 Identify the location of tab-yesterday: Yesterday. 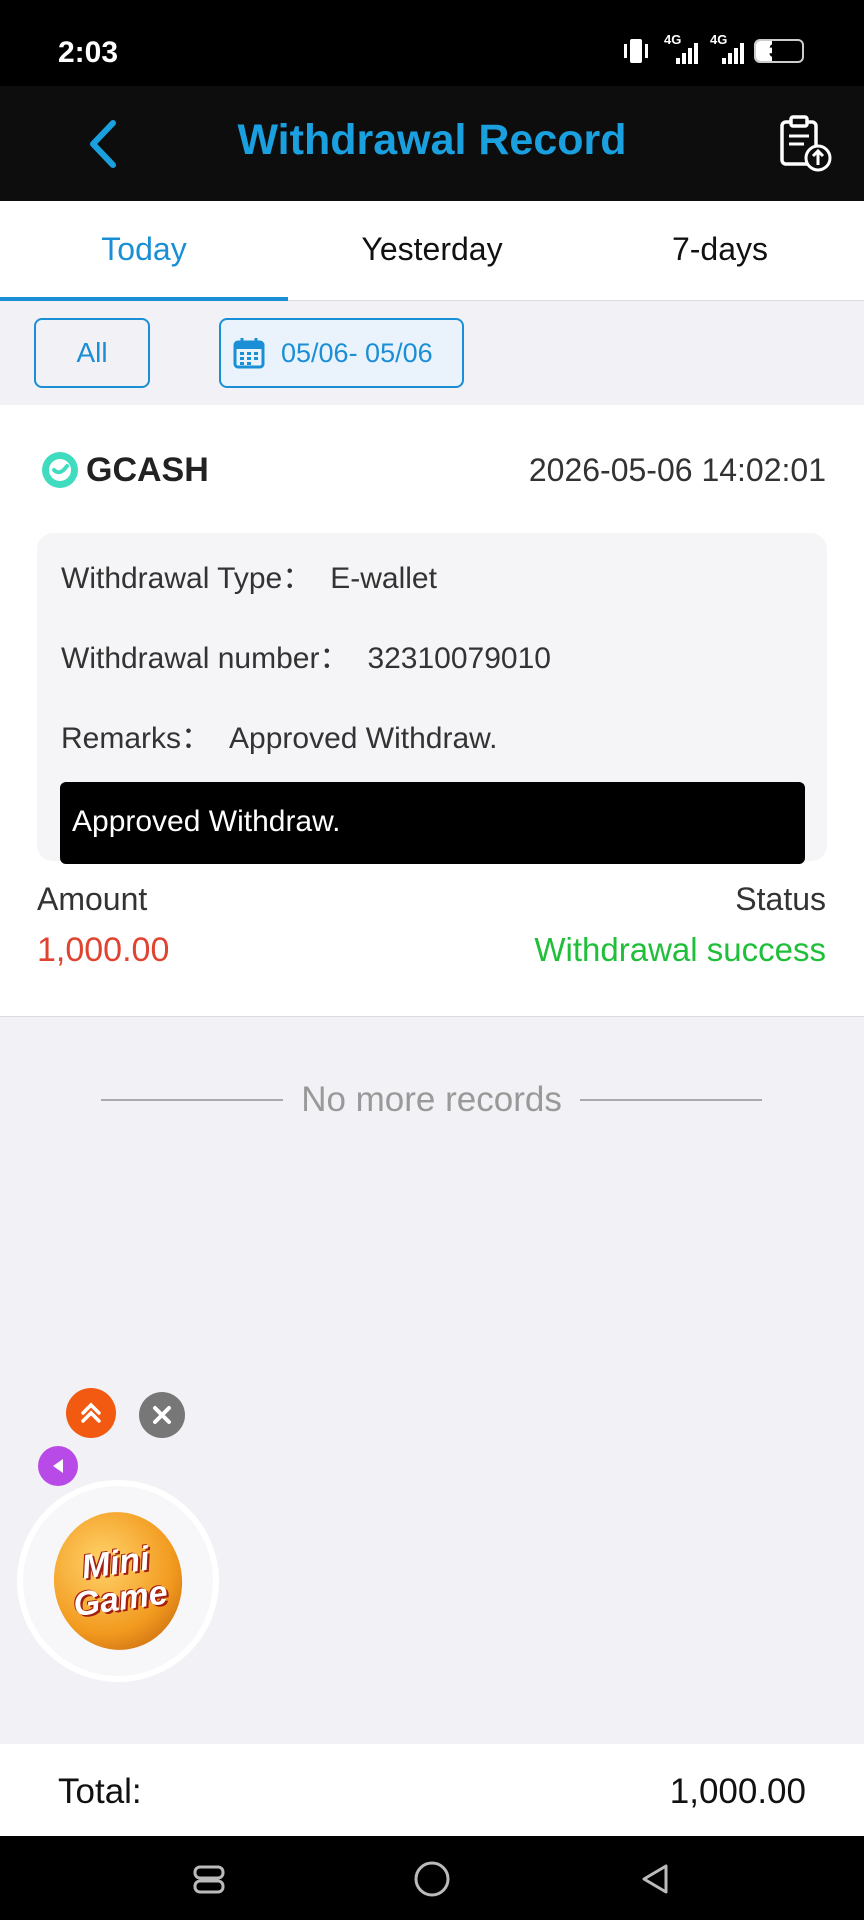
(432, 250).